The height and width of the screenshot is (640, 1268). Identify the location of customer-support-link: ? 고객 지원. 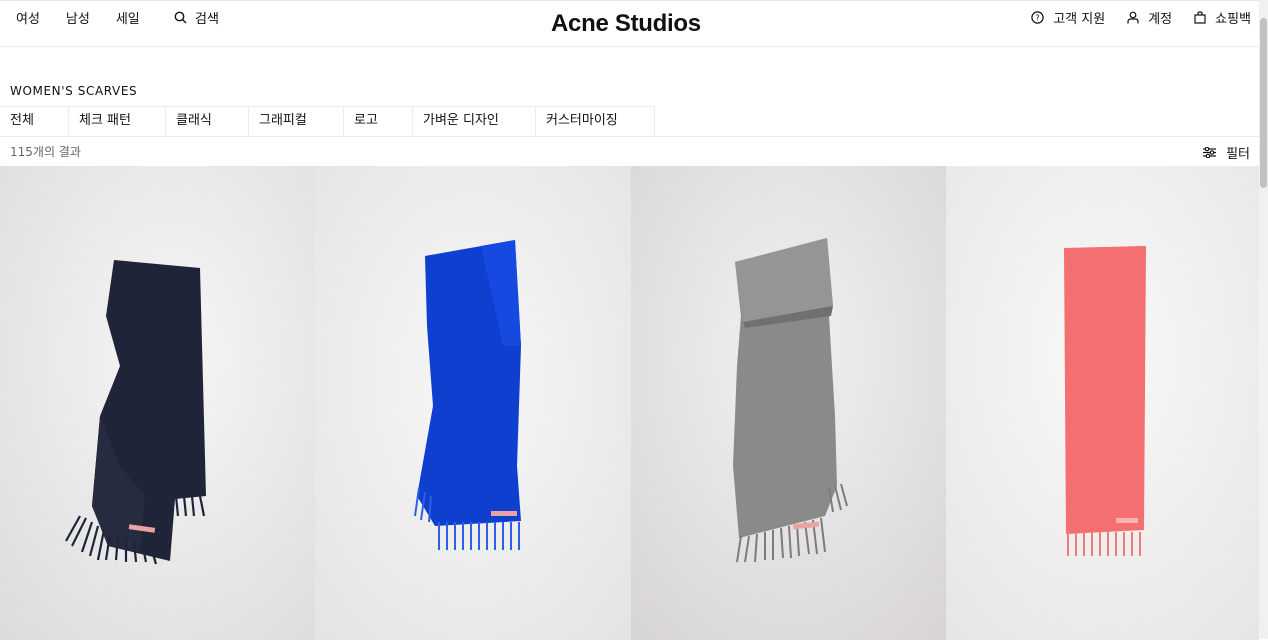
(1068, 17).